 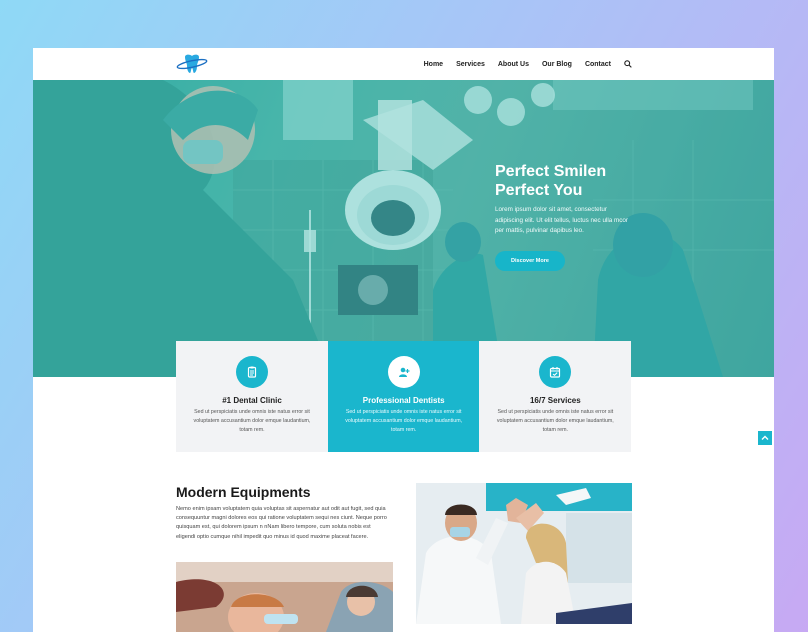 I want to click on nav-about-us: About Us, so click(x=513, y=64).